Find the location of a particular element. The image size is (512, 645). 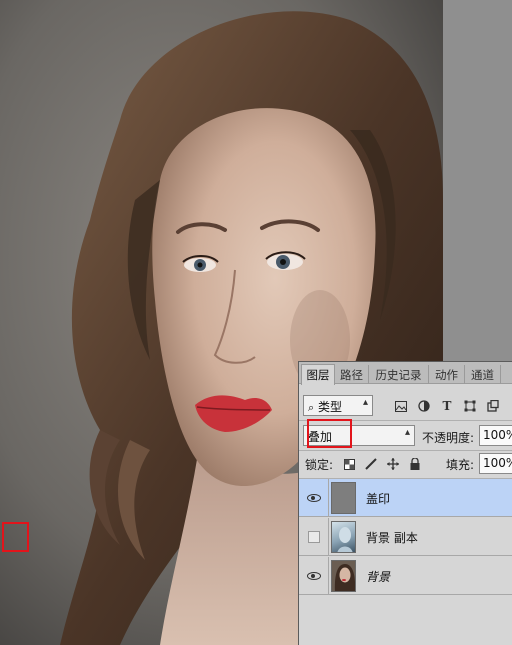

hidden-visibility-box is located at coordinates (313, 537).